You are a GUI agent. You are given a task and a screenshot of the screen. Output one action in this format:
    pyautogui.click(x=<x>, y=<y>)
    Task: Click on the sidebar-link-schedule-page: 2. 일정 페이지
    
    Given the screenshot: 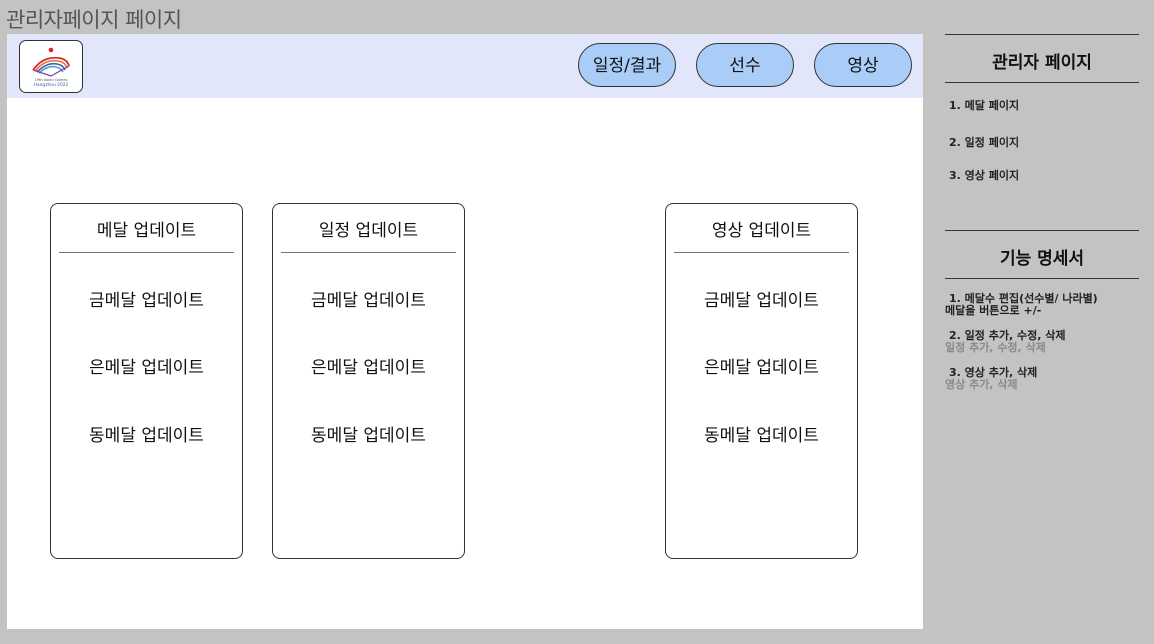 What is the action you would take?
    pyautogui.click(x=984, y=142)
    